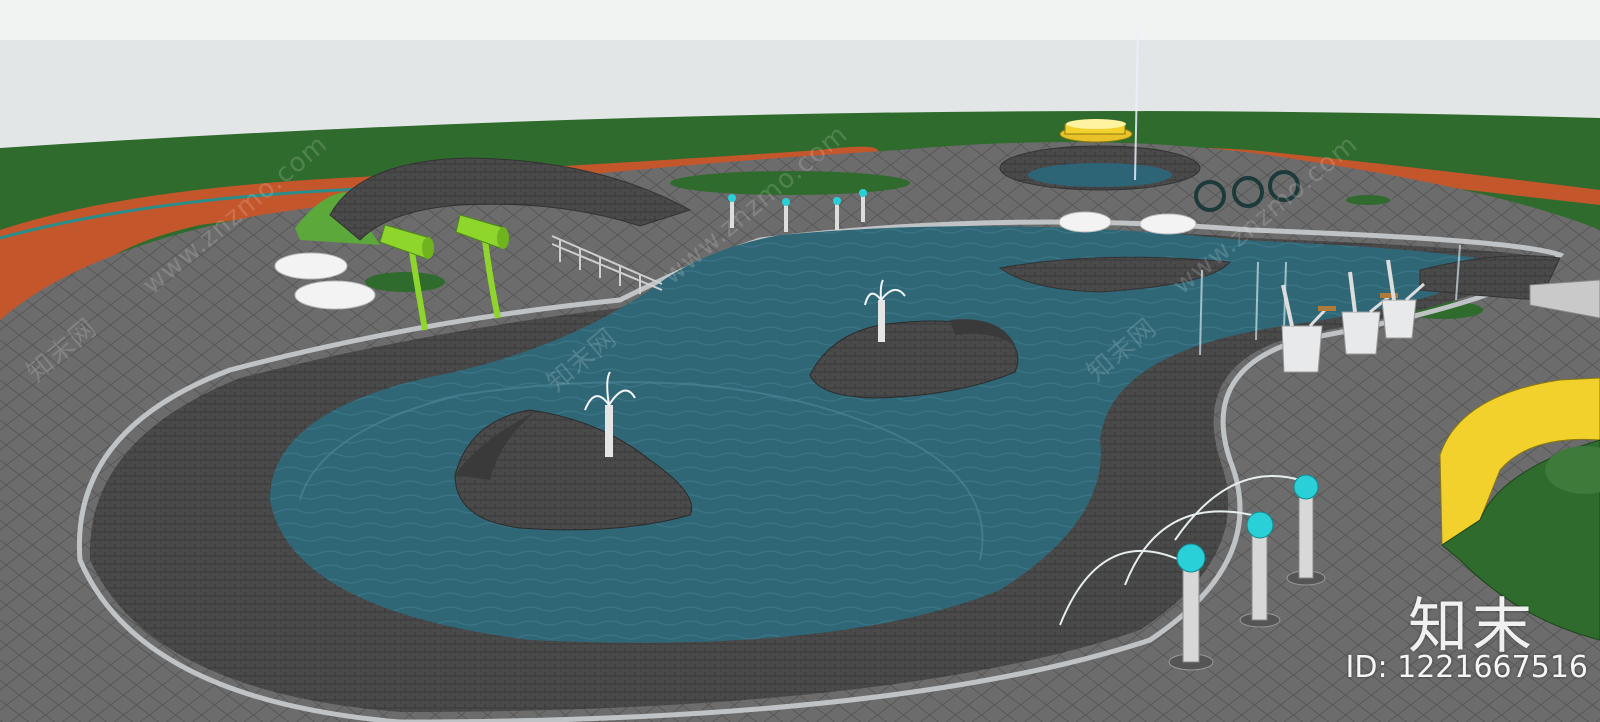  Describe the element at coordinates (1100, 175) in the screenshot. I see `back-fountain-water` at that location.